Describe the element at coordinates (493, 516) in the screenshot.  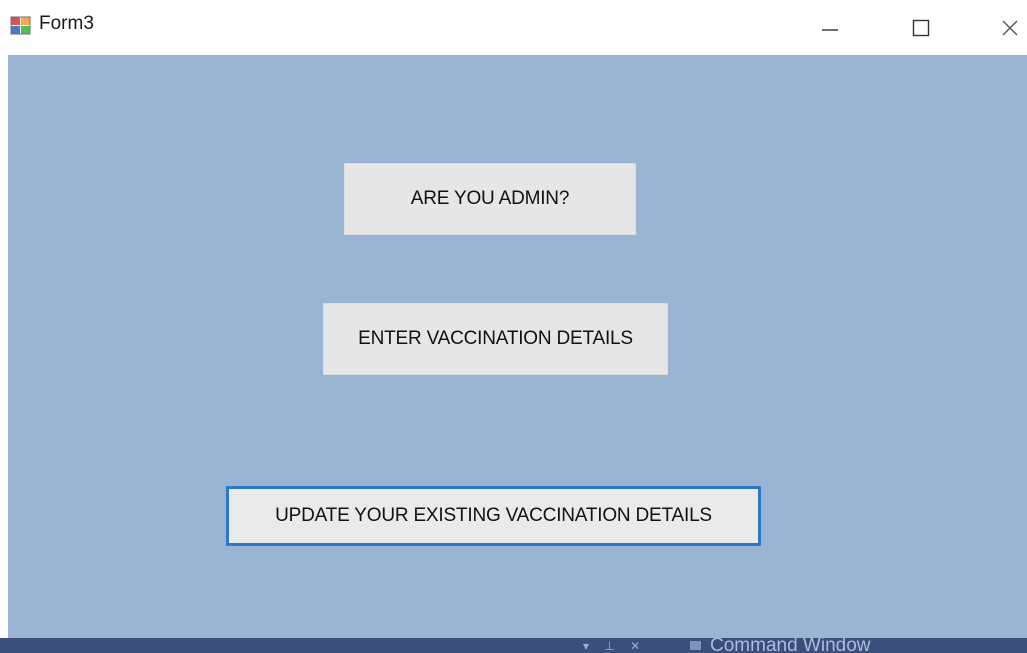
I see `update-vaccination-details-button: UPDATE YOUR EXISTING VACCINATION DETAILS` at that location.